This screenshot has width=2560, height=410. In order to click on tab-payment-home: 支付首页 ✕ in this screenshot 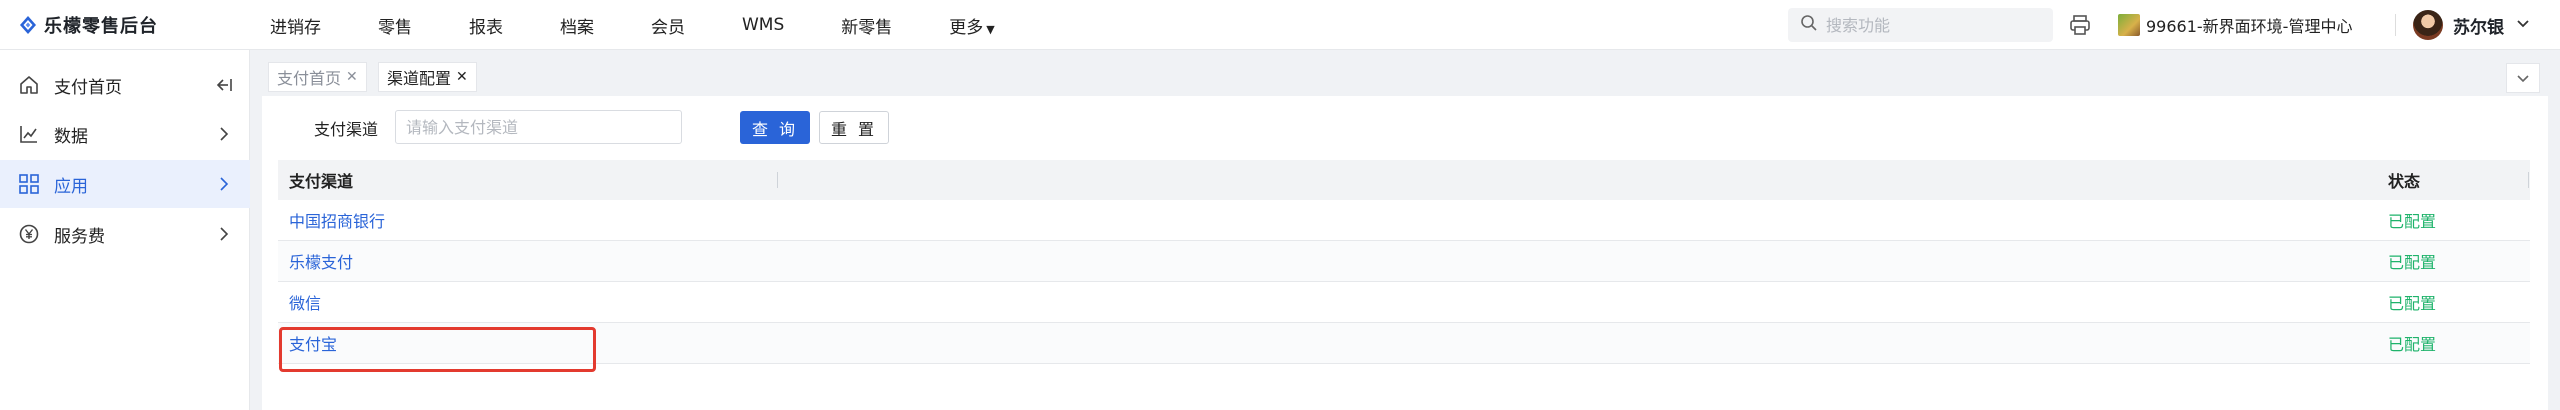, I will do `click(317, 77)`.